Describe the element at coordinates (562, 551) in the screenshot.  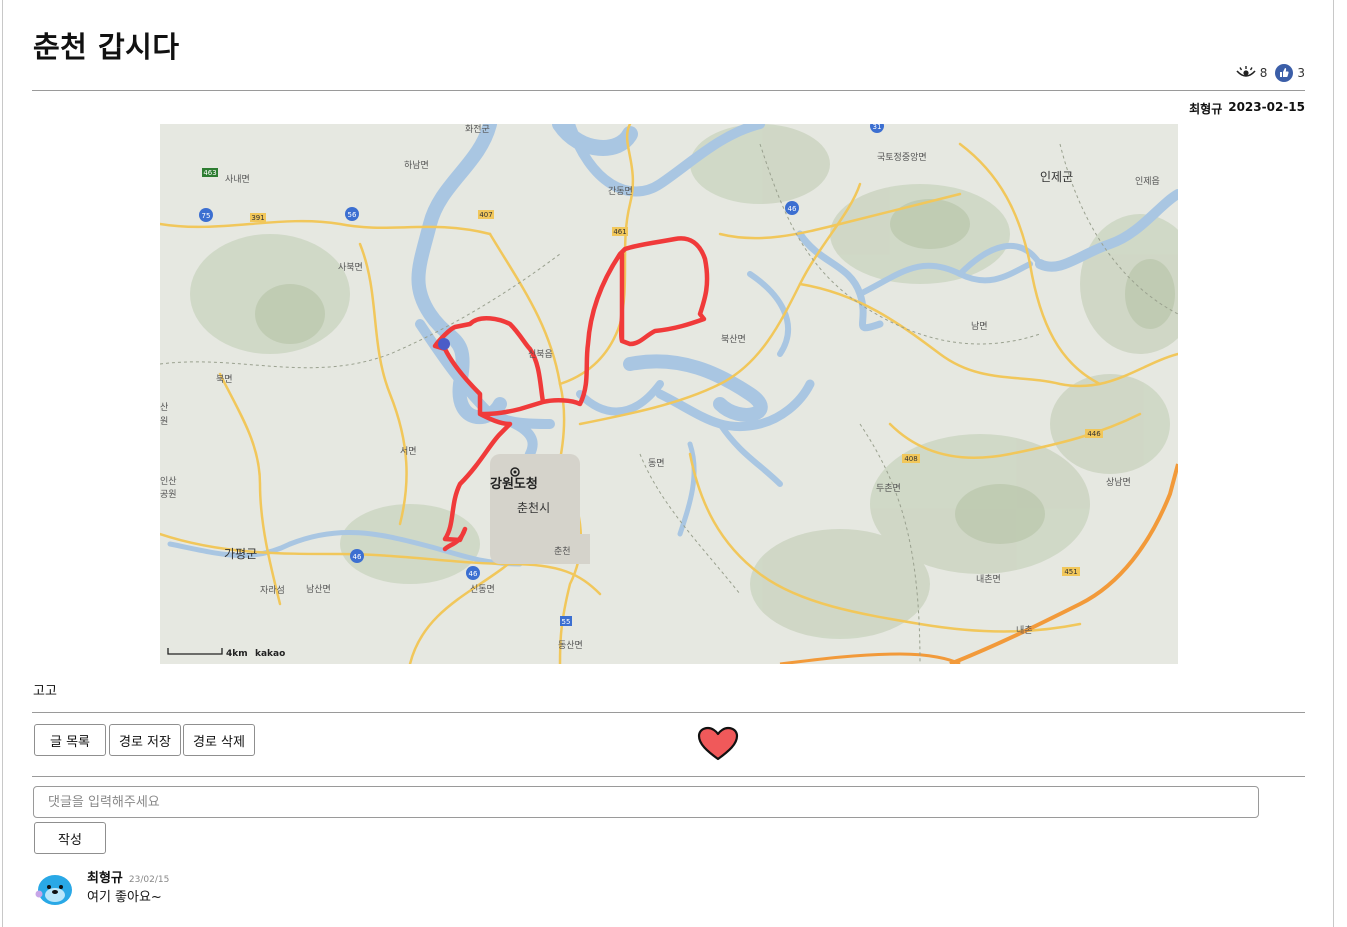
I see `svg-text: 춘천` at that location.